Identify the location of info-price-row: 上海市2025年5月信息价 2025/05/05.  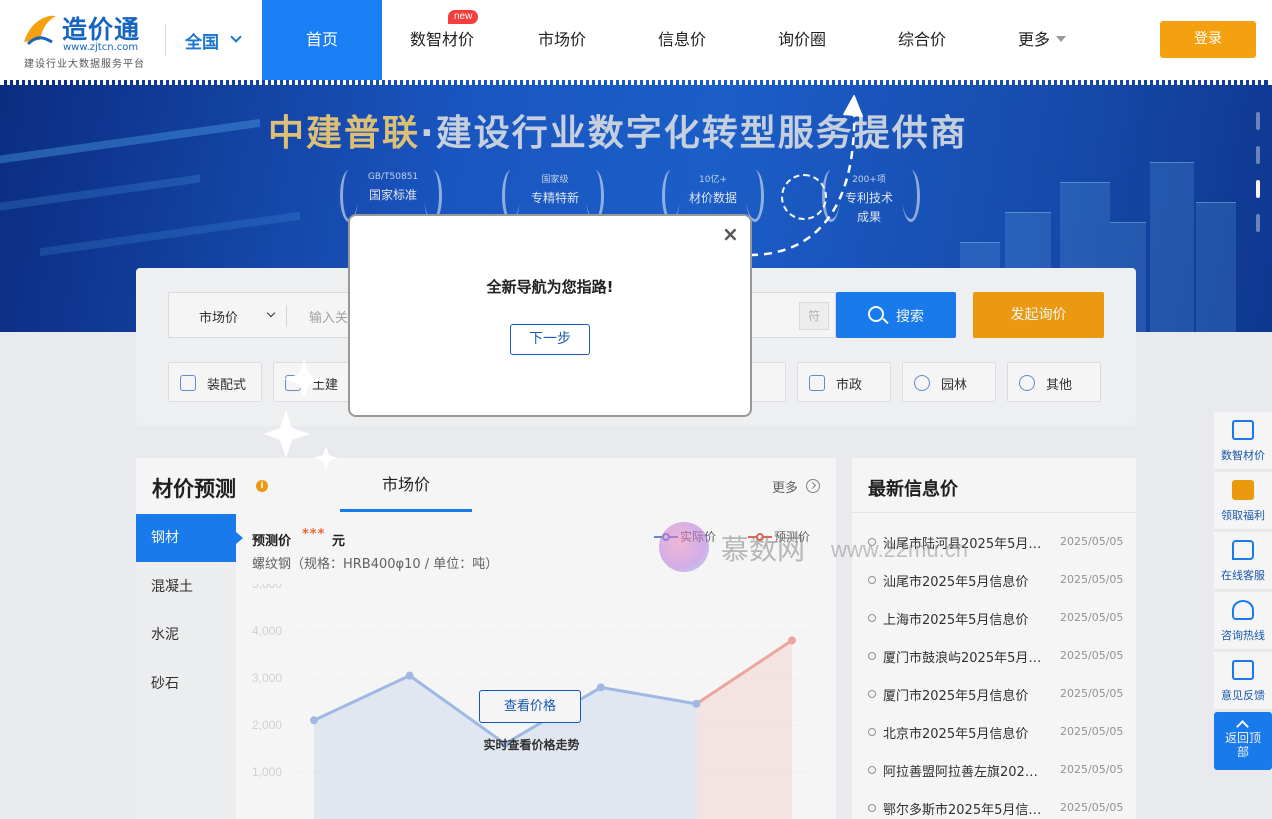
(997, 619).